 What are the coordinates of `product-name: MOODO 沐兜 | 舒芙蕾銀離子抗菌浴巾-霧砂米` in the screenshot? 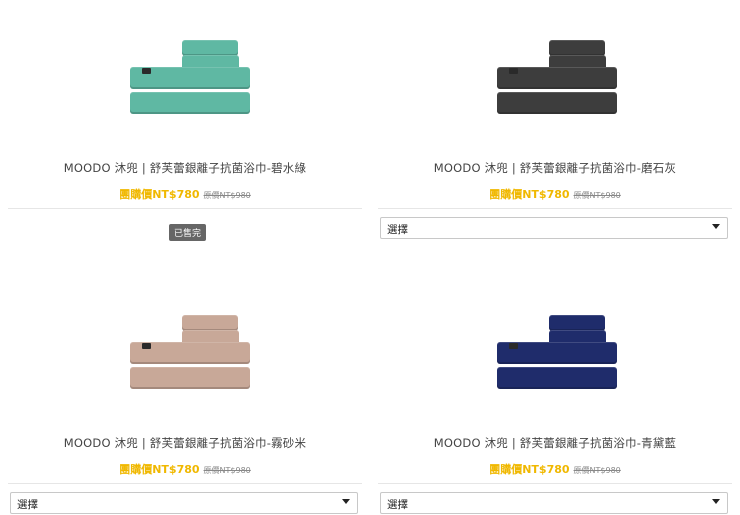 It's located at (185, 443).